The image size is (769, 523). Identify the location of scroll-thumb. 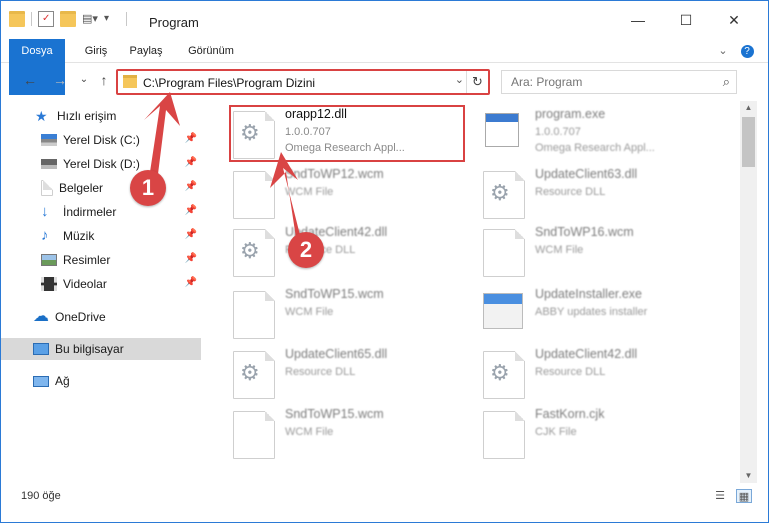
(748, 142).